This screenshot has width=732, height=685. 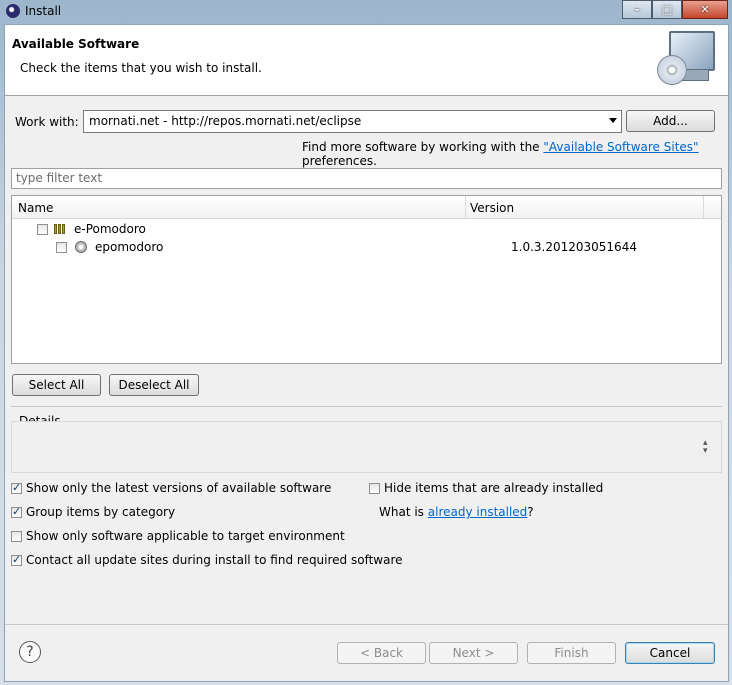 I want to click on what-is-suffix: ?, so click(x=530, y=512).